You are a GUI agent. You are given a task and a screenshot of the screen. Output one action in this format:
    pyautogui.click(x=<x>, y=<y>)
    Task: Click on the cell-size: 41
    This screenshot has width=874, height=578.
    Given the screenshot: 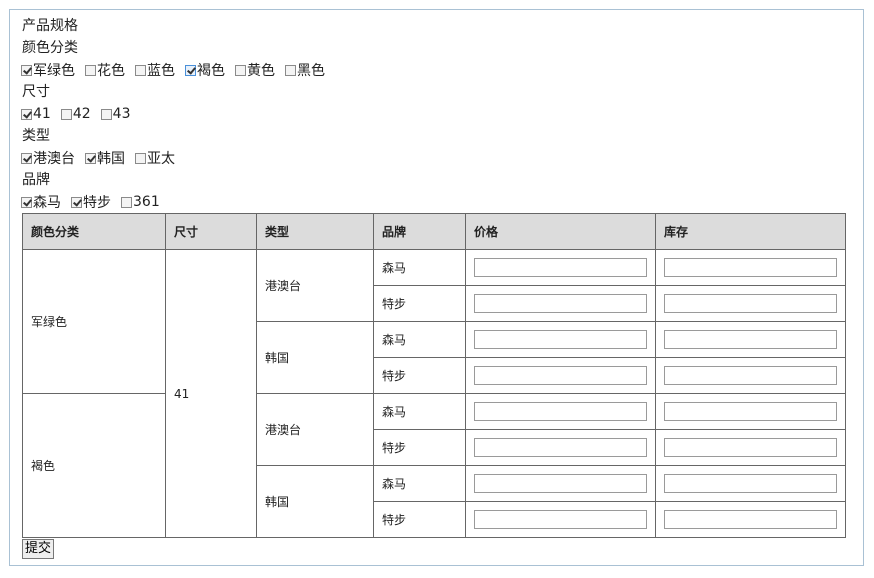 What is the action you would take?
    pyautogui.click(x=211, y=393)
    